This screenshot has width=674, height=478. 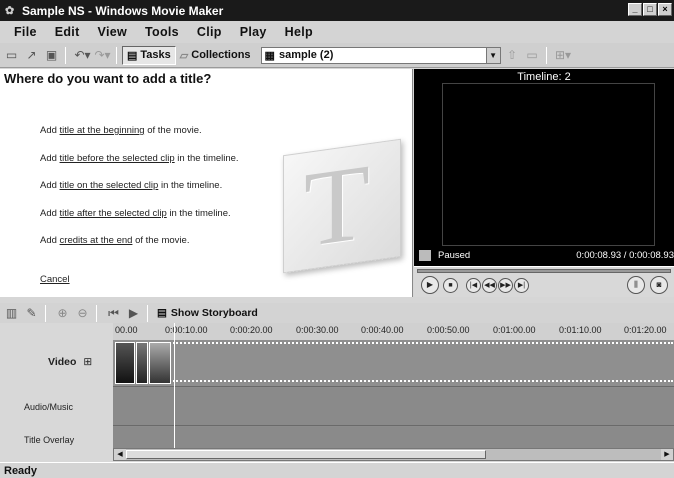 I want to click on ruler-tick: 0:01:20.00, so click(x=645, y=330).